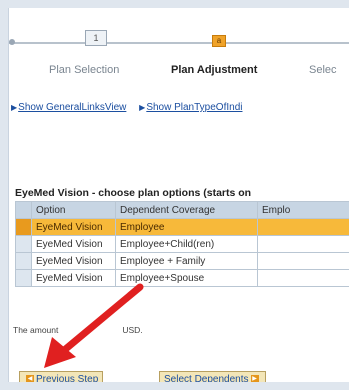  I want to click on column-header-option: Option, so click(73, 210).